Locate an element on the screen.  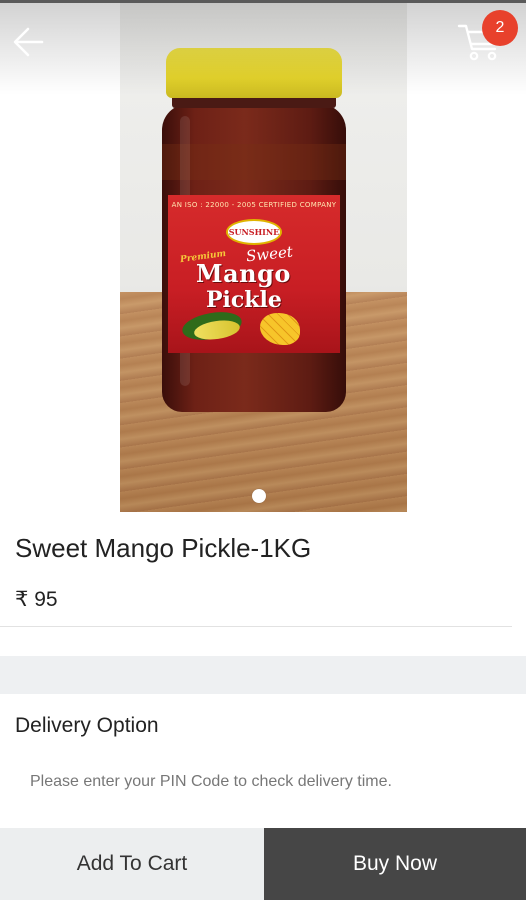
mango-cut-illustration is located at coordinates (280, 329).